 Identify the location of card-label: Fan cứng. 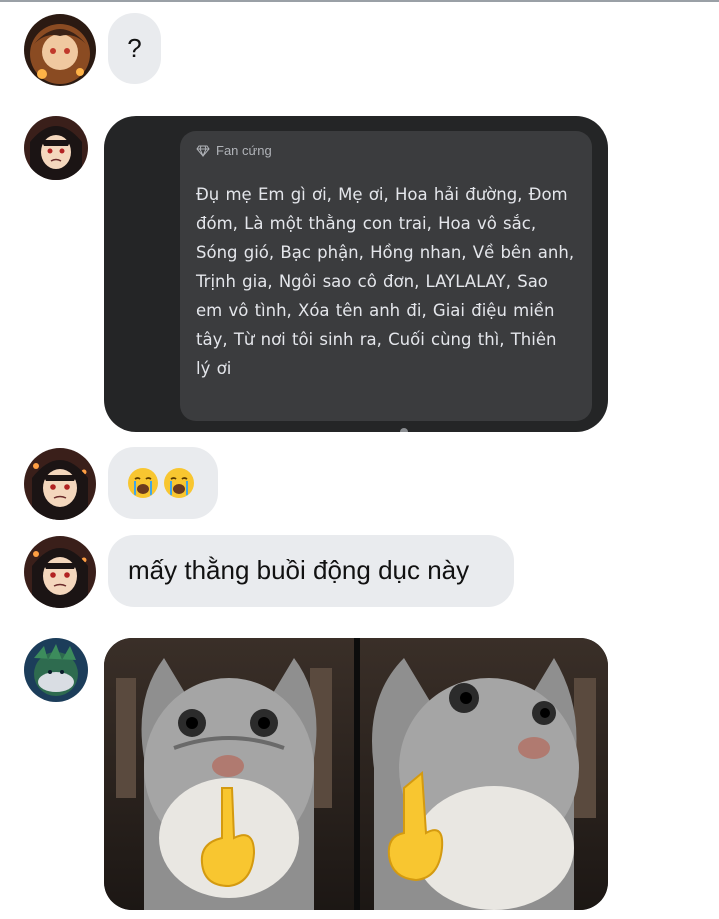
(244, 150).